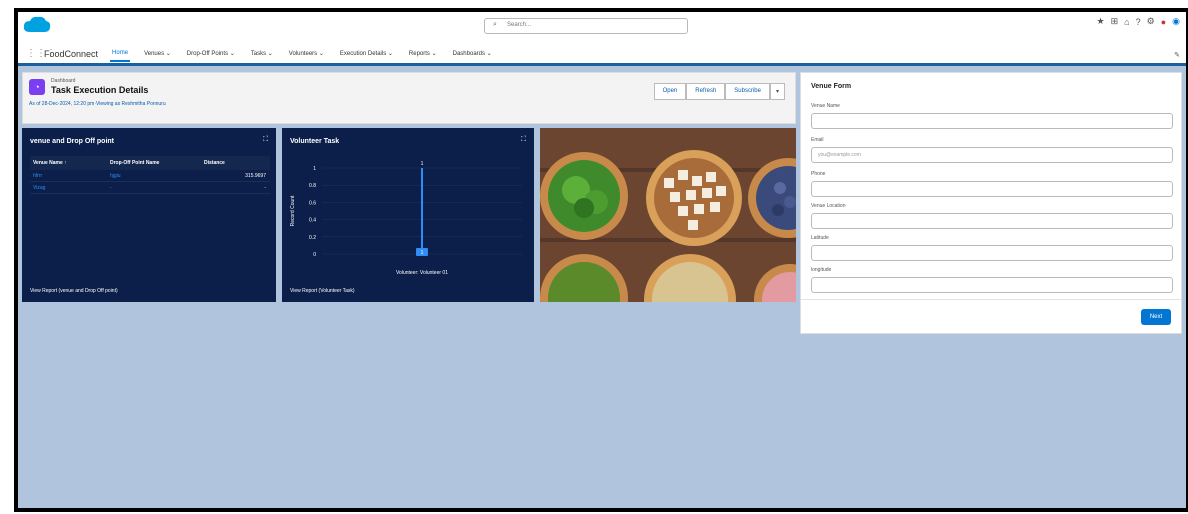 The image size is (1188, 514). I want to click on panel-title: Volunteer Task, so click(315, 141).